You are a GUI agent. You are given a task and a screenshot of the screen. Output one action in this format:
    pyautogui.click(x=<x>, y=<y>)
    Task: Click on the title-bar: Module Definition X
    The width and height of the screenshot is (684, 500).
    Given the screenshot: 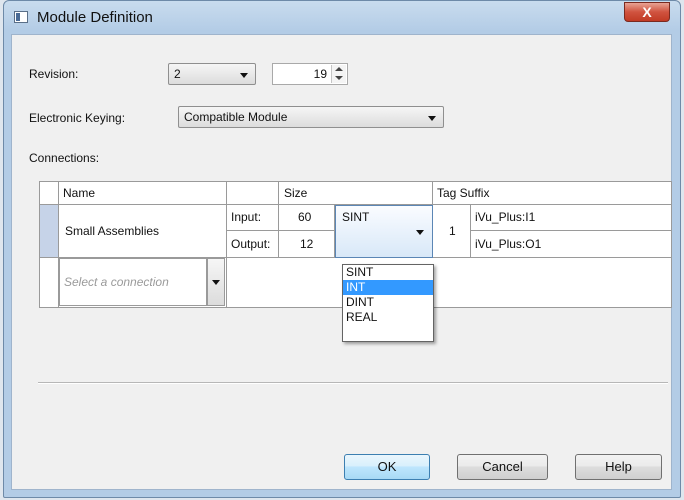 What is the action you would take?
    pyautogui.click(x=342, y=17)
    